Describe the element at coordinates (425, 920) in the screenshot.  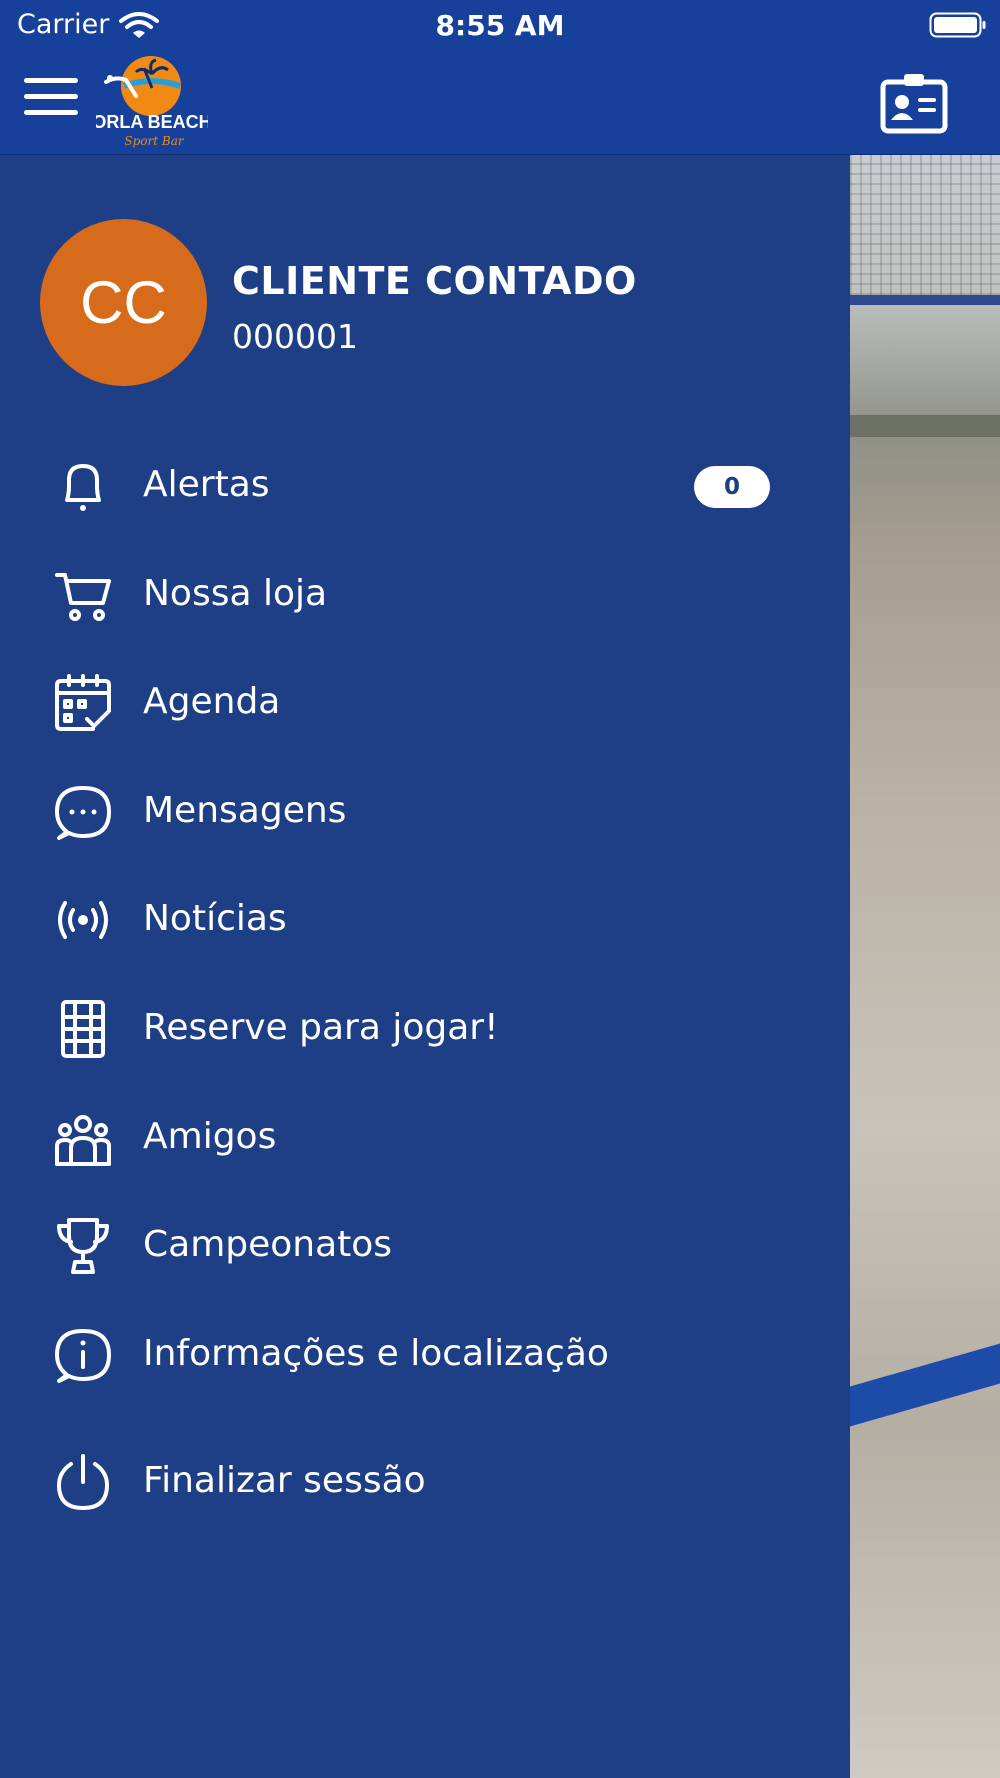
I see `menu-item-noticias: Notícias` at that location.